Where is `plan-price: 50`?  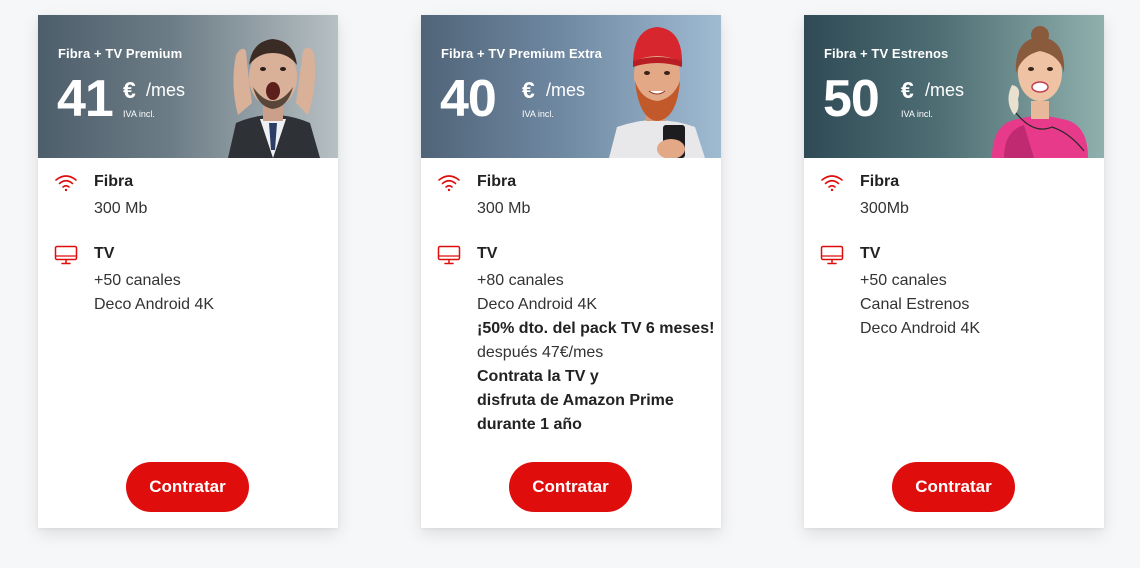 plan-price: 50 is located at coordinates (851, 99).